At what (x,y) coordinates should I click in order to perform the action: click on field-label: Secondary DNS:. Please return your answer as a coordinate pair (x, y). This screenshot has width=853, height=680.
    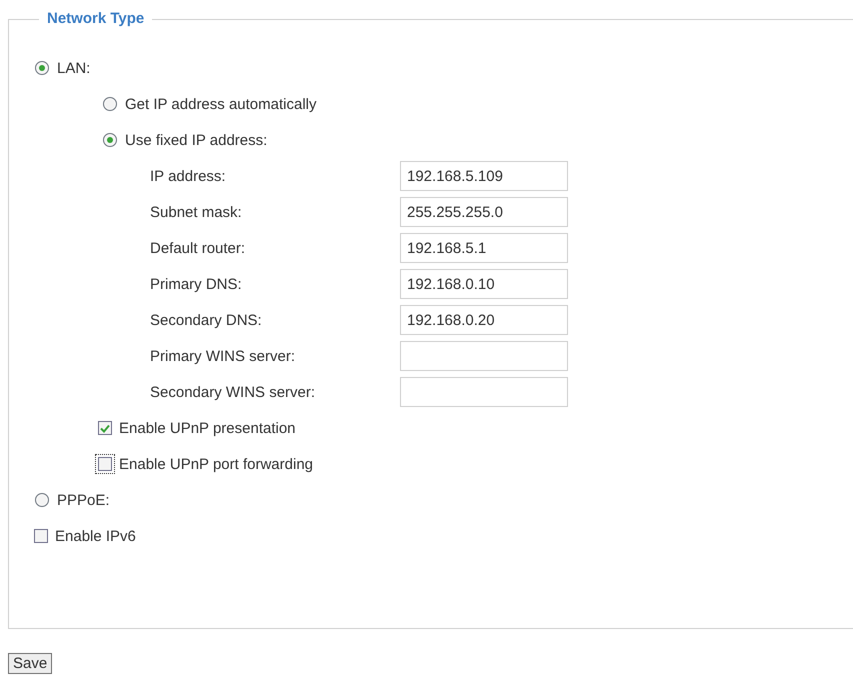
    Looking at the image, I should click on (206, 320).